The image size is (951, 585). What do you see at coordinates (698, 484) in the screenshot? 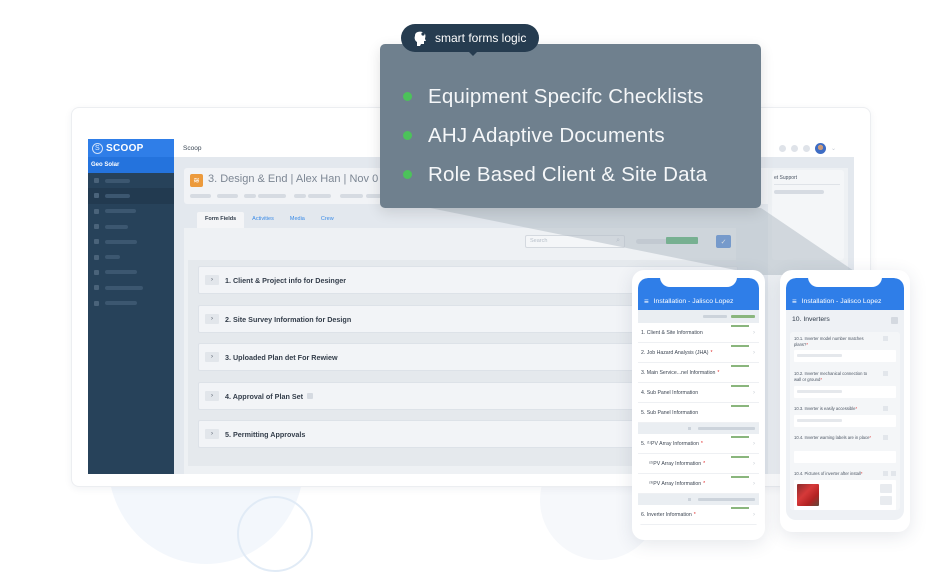
I see `list-item: ⁽³⁾PV Array Information * ›` at bounding box center [698, 484].